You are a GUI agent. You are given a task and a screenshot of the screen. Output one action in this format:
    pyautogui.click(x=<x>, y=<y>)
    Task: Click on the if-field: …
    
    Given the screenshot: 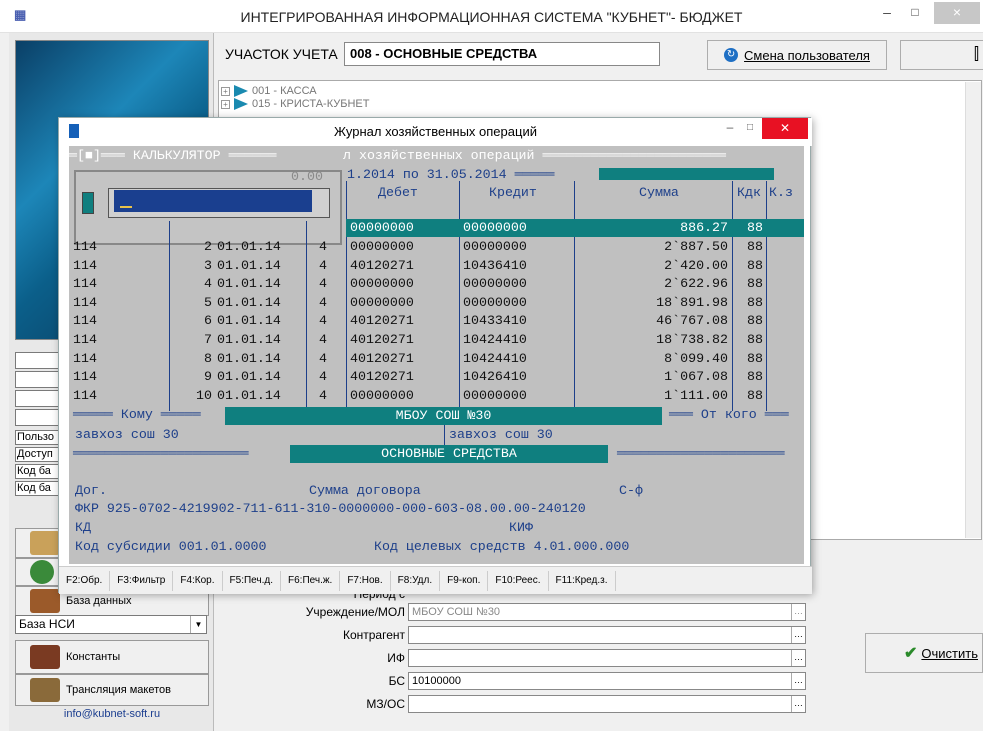 What is the action you would take?
    pyautogui.click(x=607, y=658)
    